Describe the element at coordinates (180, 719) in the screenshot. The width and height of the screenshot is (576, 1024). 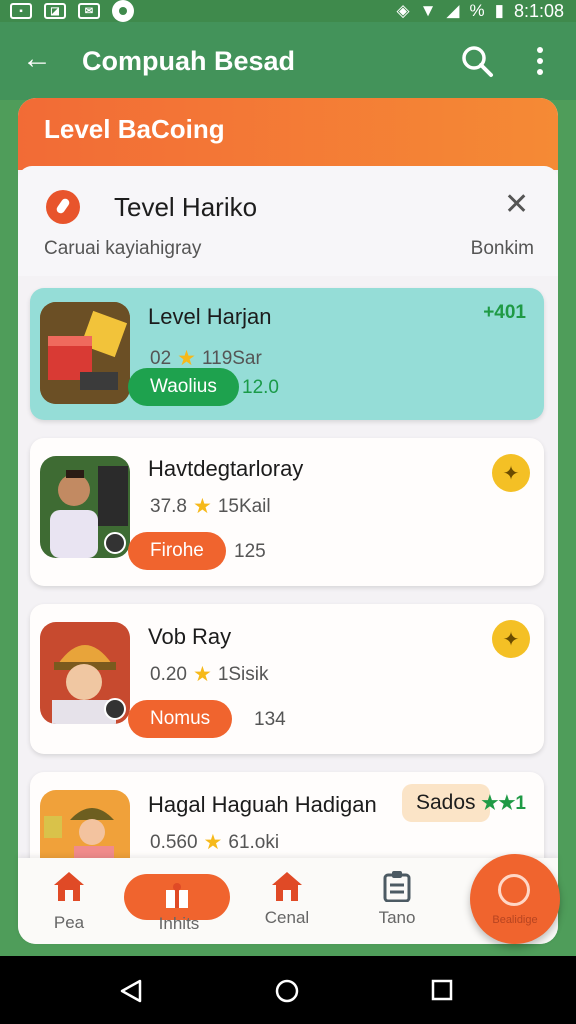
I see `item-action-button: Nomus` at that location.